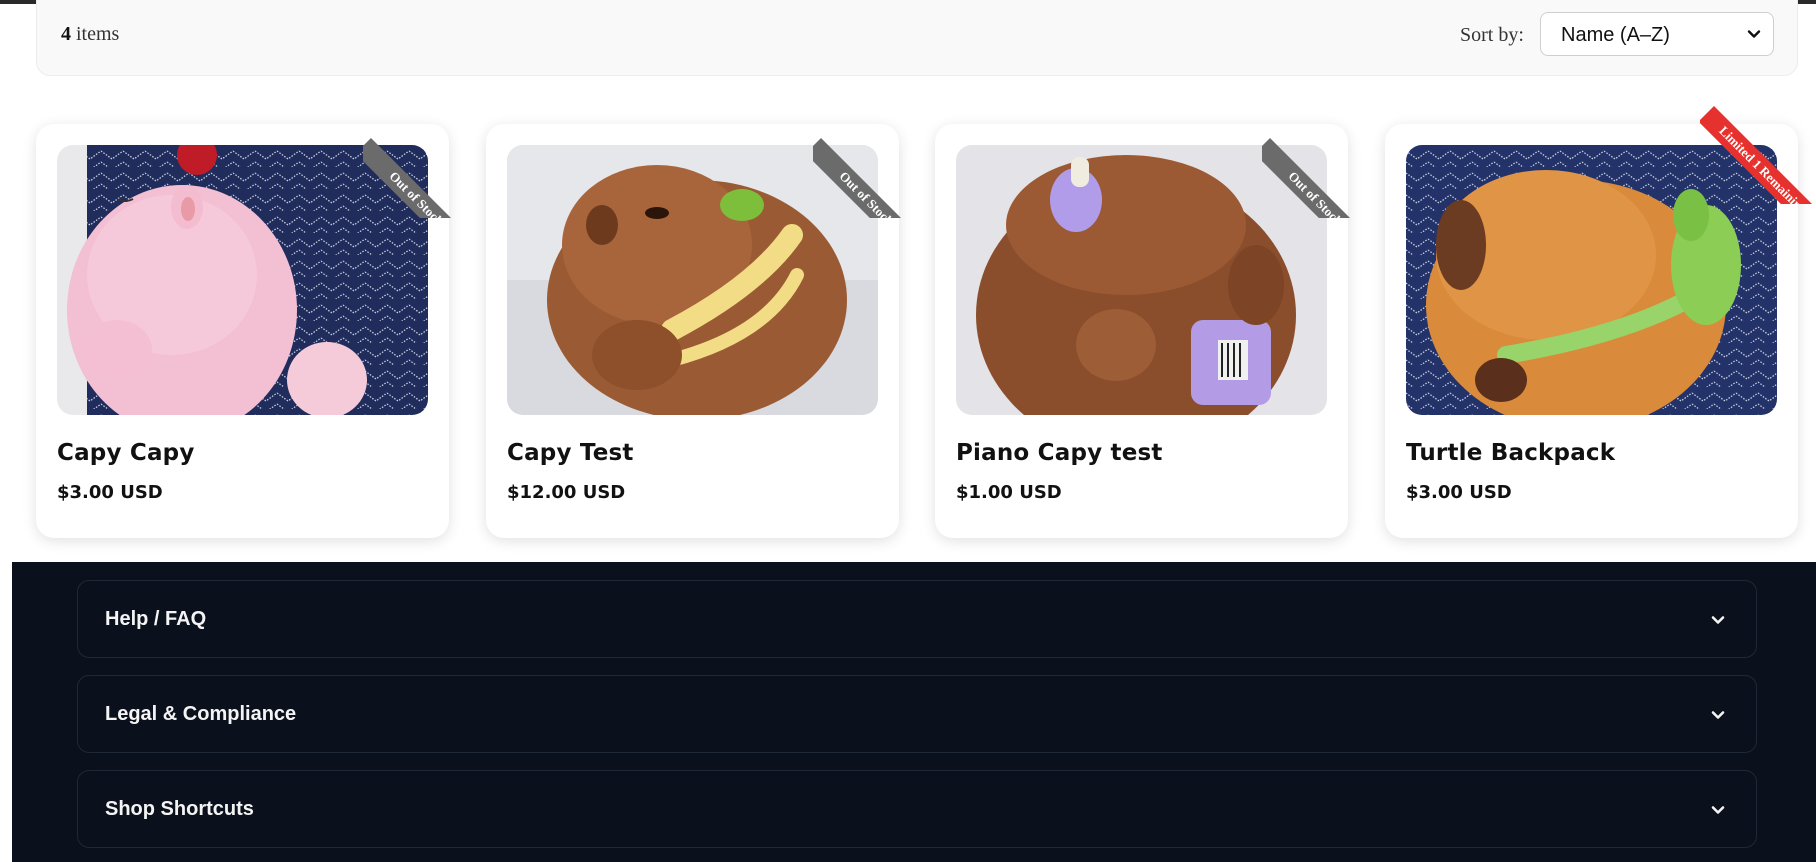 The width and height of the screenshot is (1816, 862). I want to click on item-count-number: 4, so click(66, 34).